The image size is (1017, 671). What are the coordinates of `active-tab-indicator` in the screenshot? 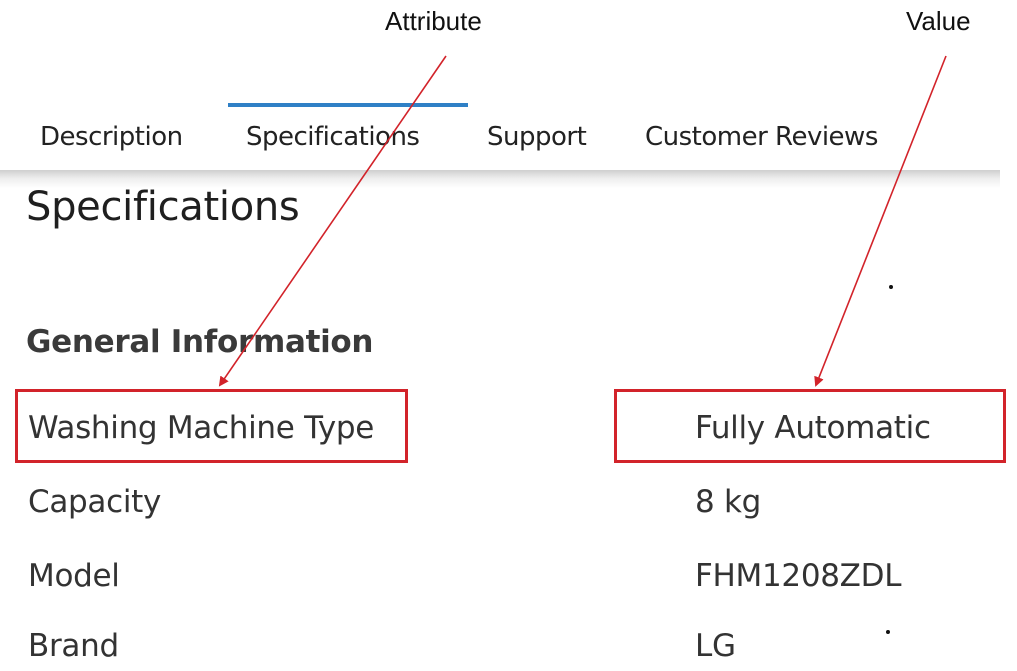 It's located at (348, 105).